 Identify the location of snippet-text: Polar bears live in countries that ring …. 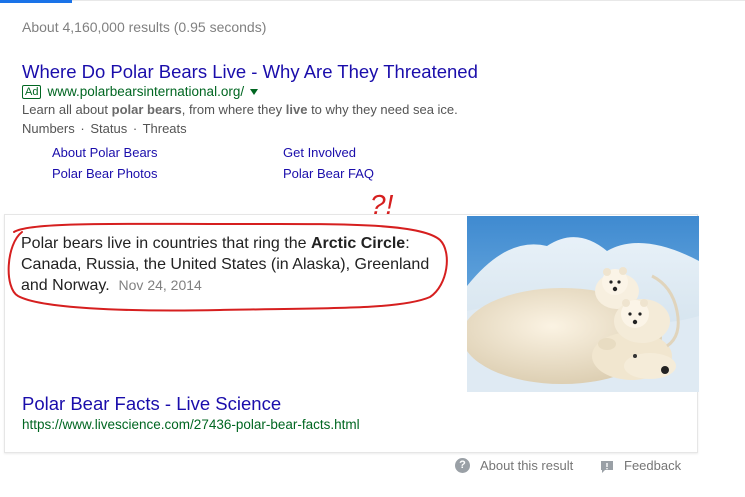
(166, 243).